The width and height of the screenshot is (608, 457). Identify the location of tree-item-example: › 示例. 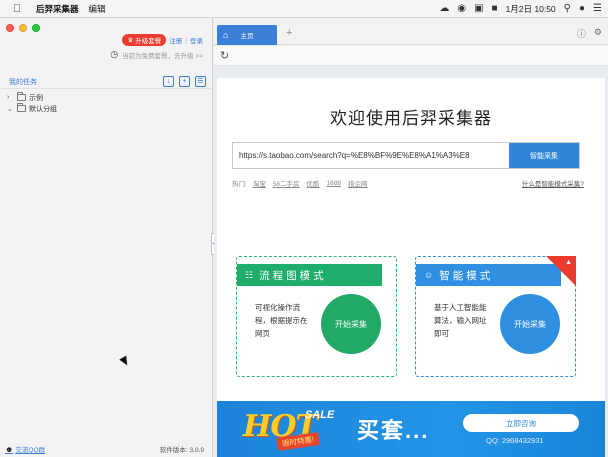
(32, 97).